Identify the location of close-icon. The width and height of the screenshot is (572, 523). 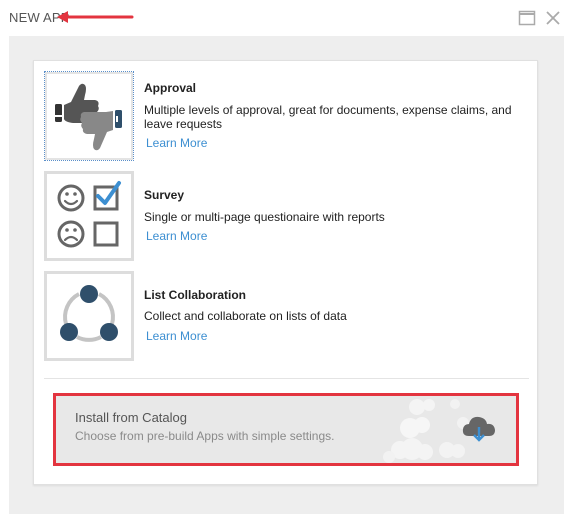
(553, 18).